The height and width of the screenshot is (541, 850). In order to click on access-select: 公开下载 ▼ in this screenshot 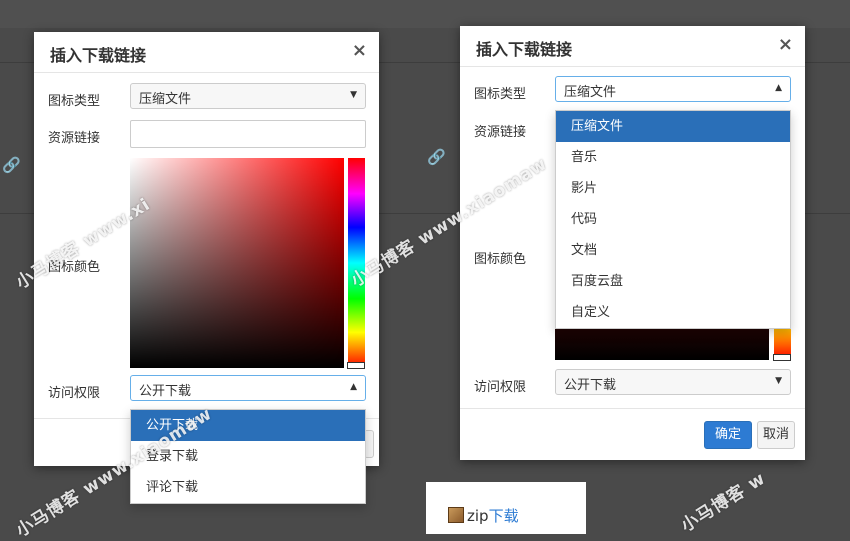, I will do `click(673, 382)`.